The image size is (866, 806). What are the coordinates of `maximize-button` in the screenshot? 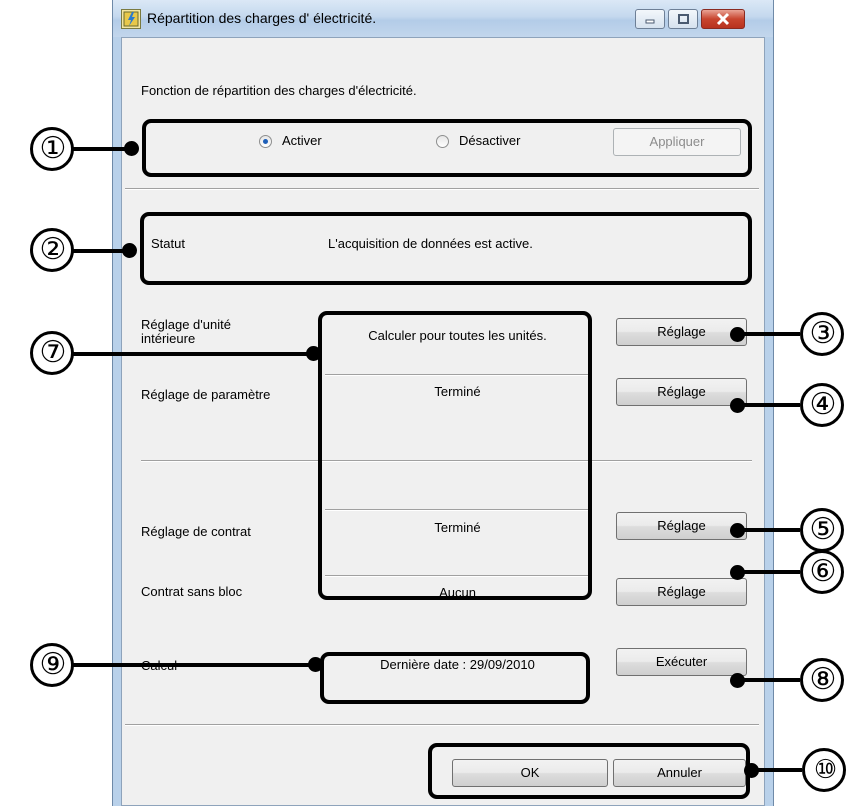 It's located at (683, 19).